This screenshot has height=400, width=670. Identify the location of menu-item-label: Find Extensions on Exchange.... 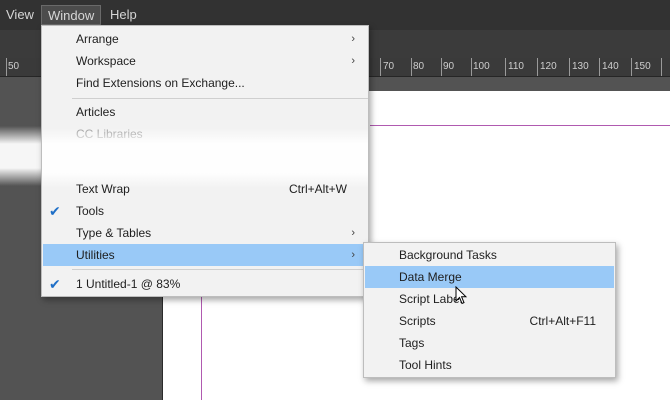
(160, 83).